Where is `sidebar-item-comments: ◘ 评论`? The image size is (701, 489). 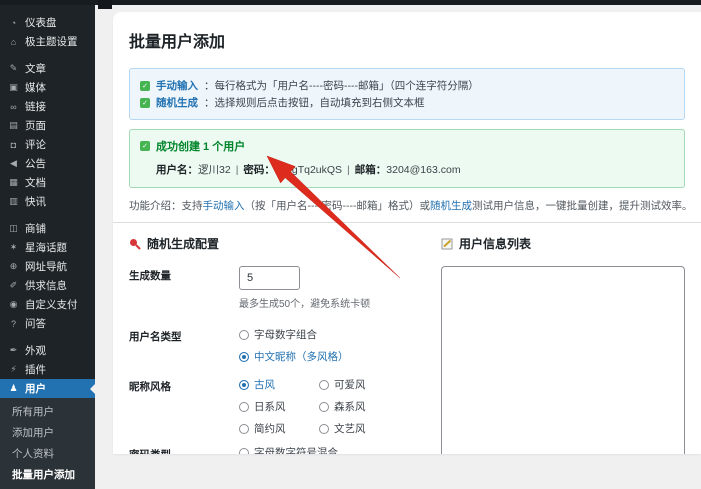
sidebar-item-comments: ◘ 评论 is located at coordinates (47, 144).